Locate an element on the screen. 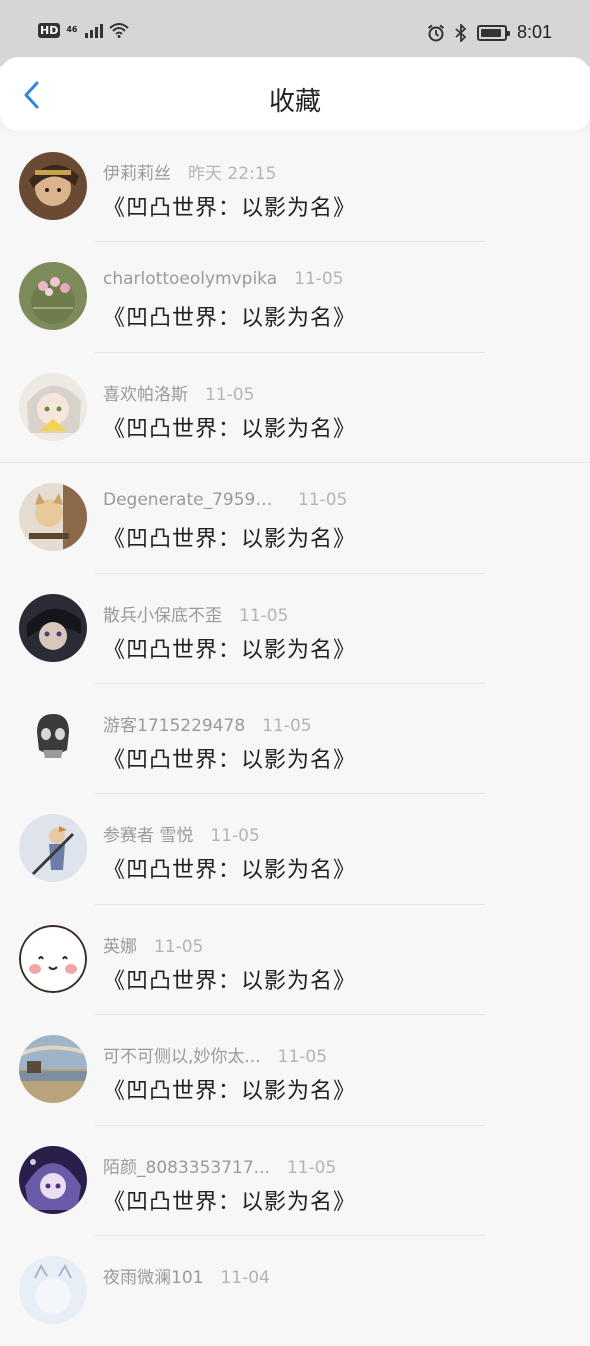 The width and height of the screenshot is (590, 1346). battery-icon is located at coordinates (493, 32).